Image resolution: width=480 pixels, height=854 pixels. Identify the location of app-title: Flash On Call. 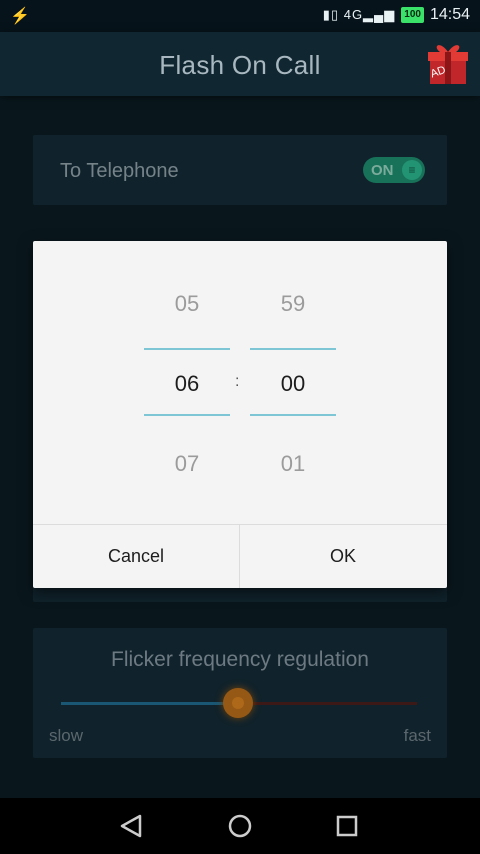
(240, 65).